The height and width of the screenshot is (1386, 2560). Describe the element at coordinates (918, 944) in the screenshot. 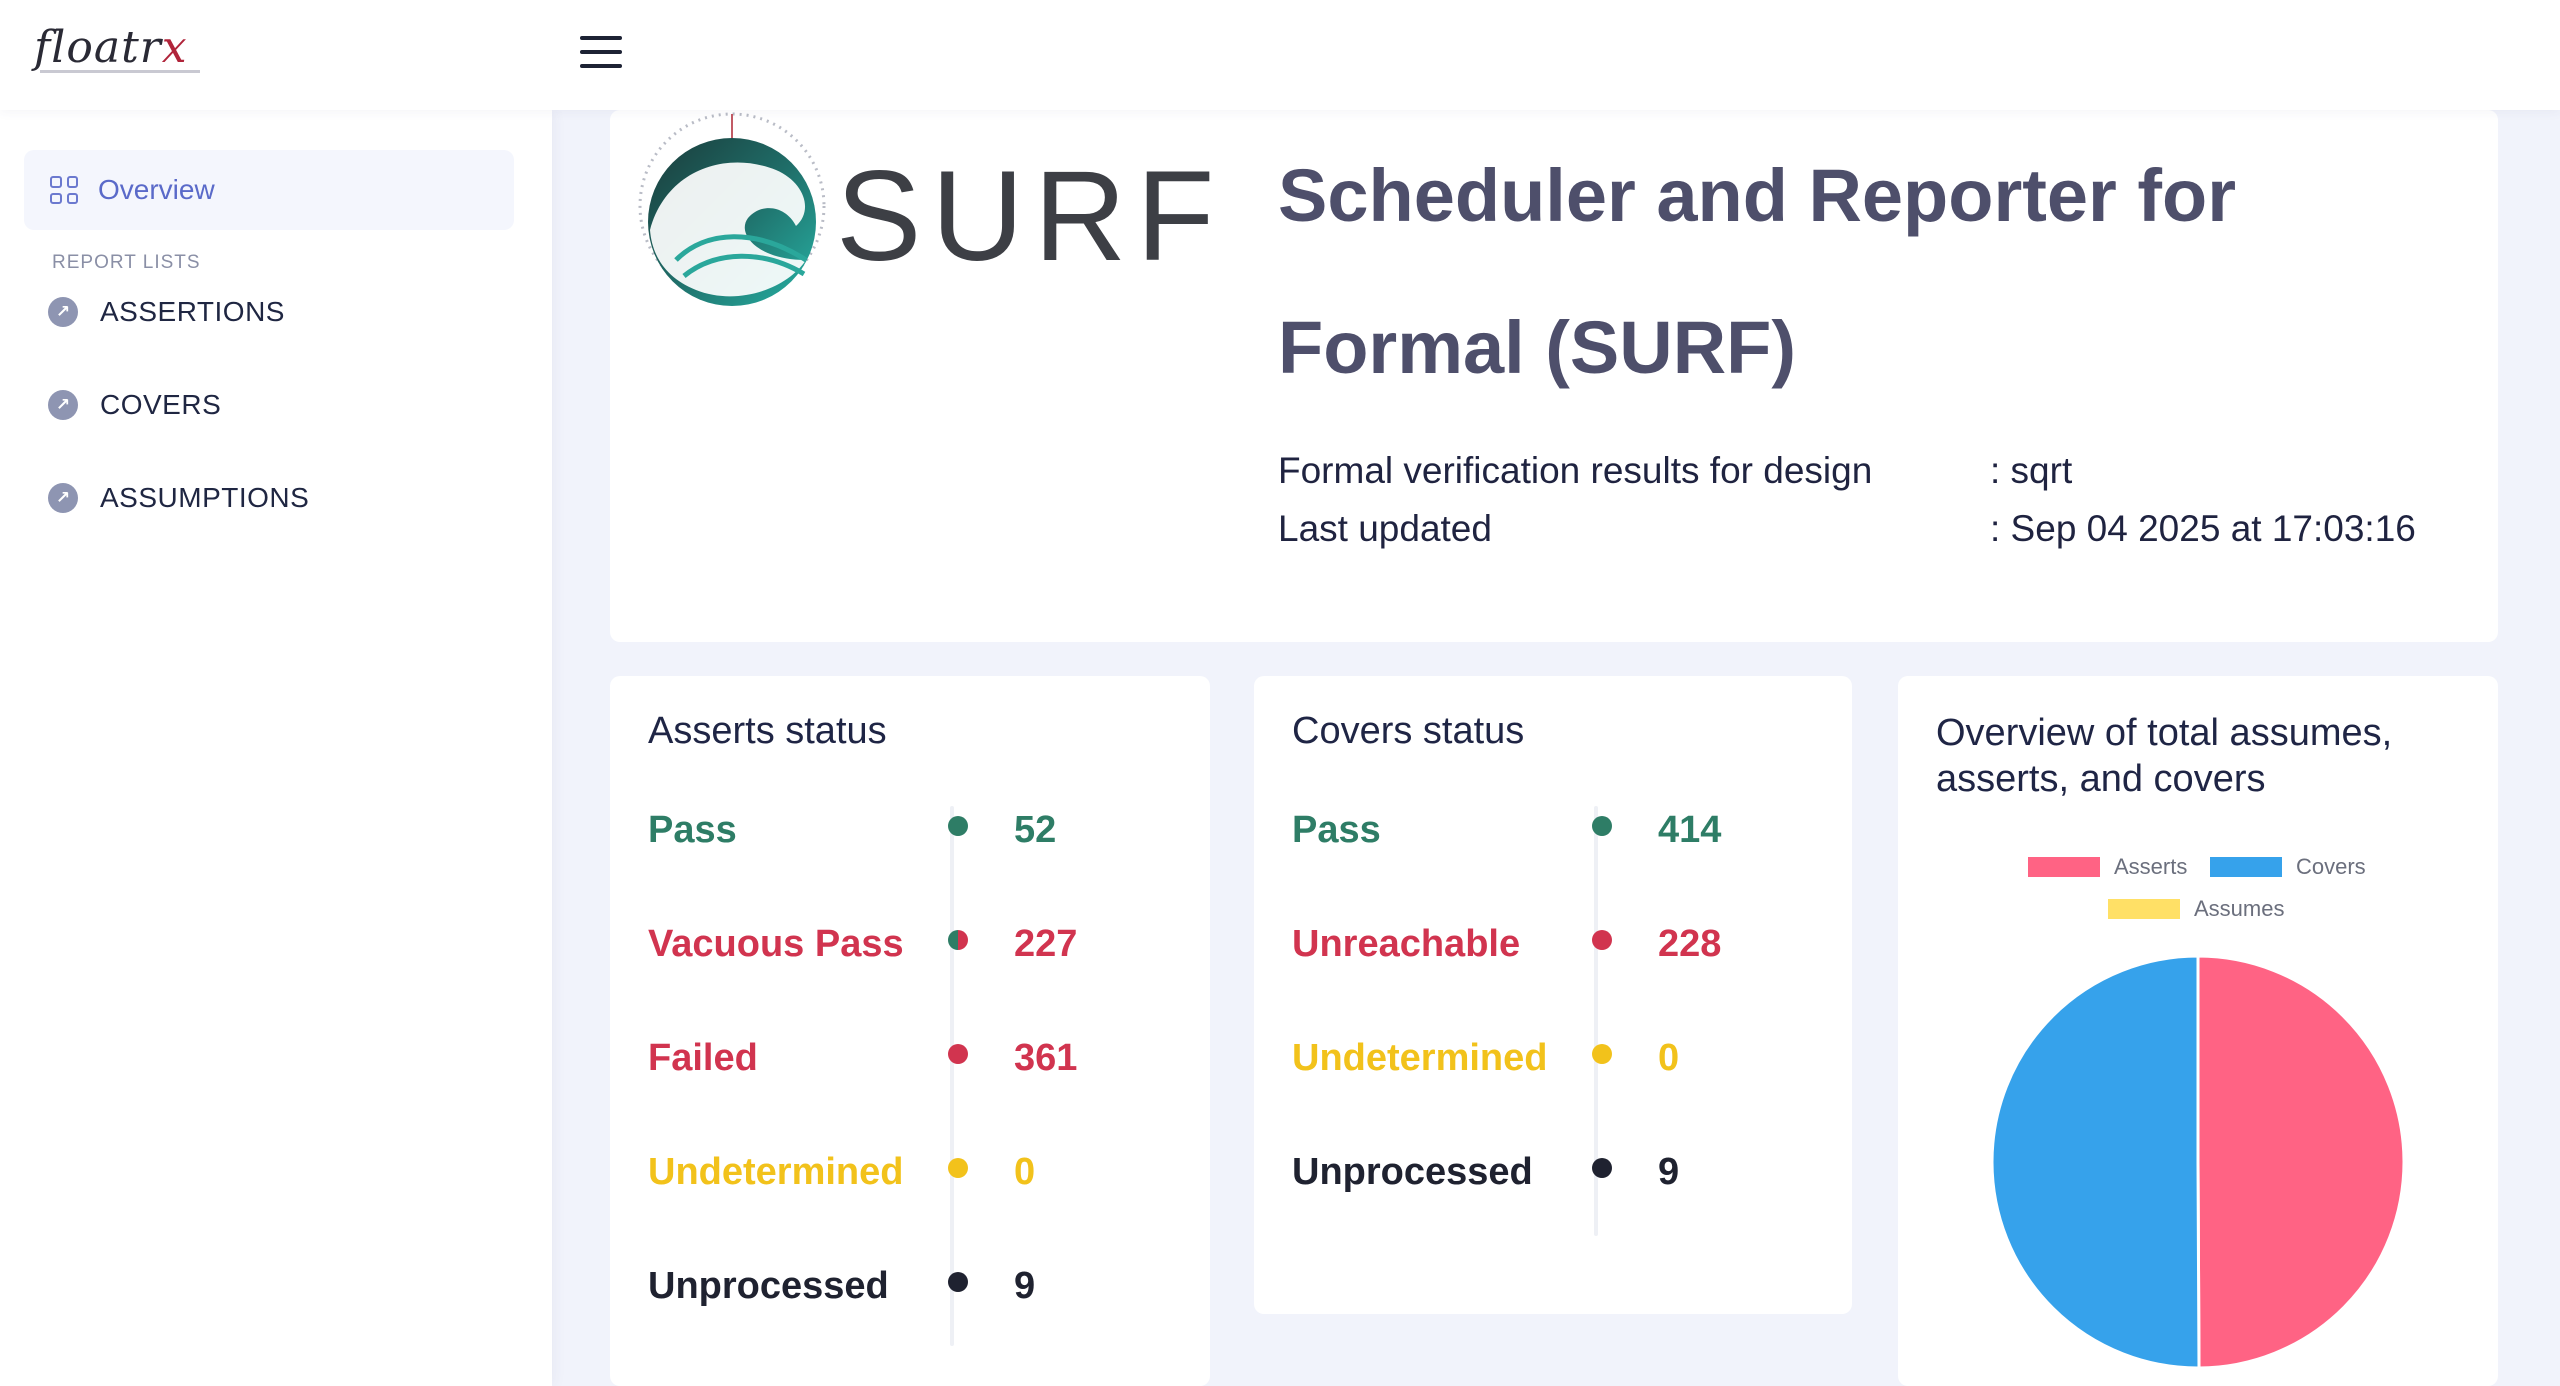

I see `stat-vacuous-pass: Vacuous Pass 227` at that location.